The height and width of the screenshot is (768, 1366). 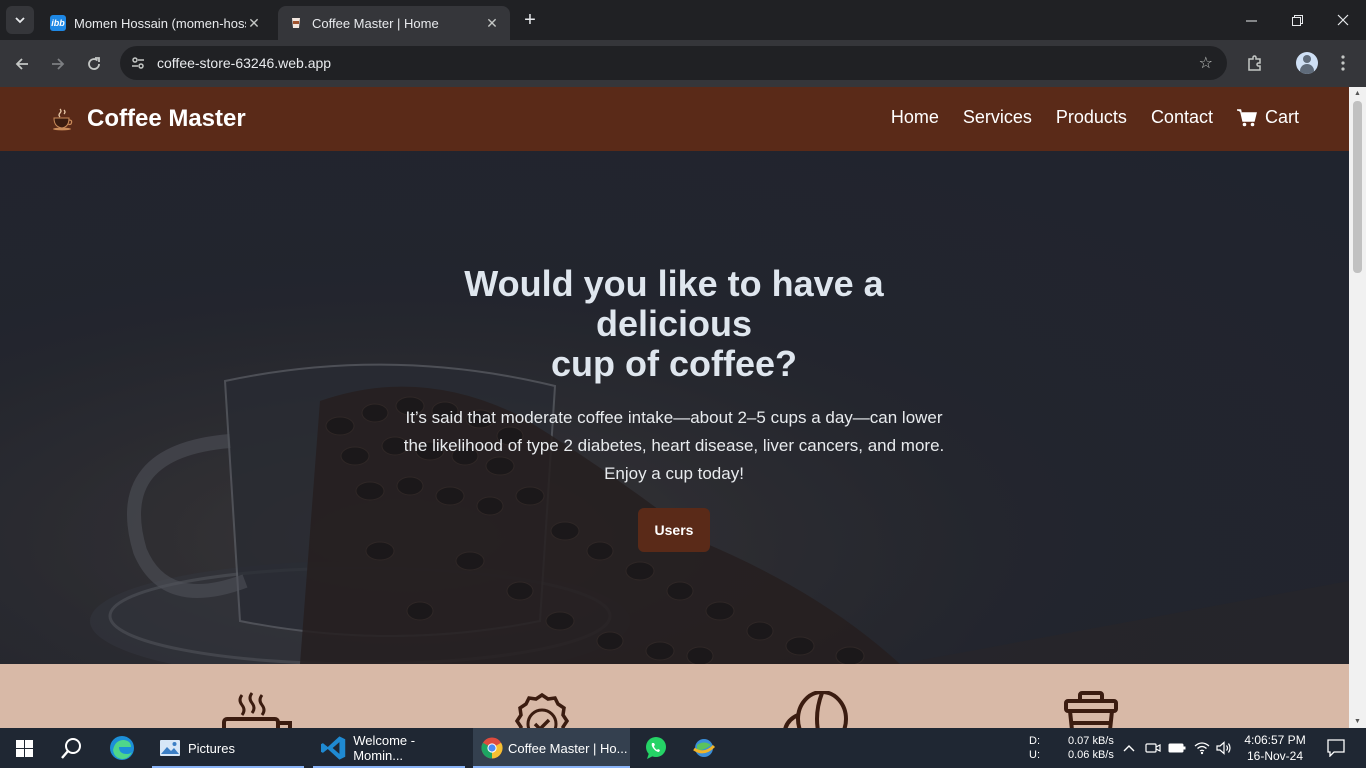 I want to click on tab-search-button, so click(x=20, y=20).